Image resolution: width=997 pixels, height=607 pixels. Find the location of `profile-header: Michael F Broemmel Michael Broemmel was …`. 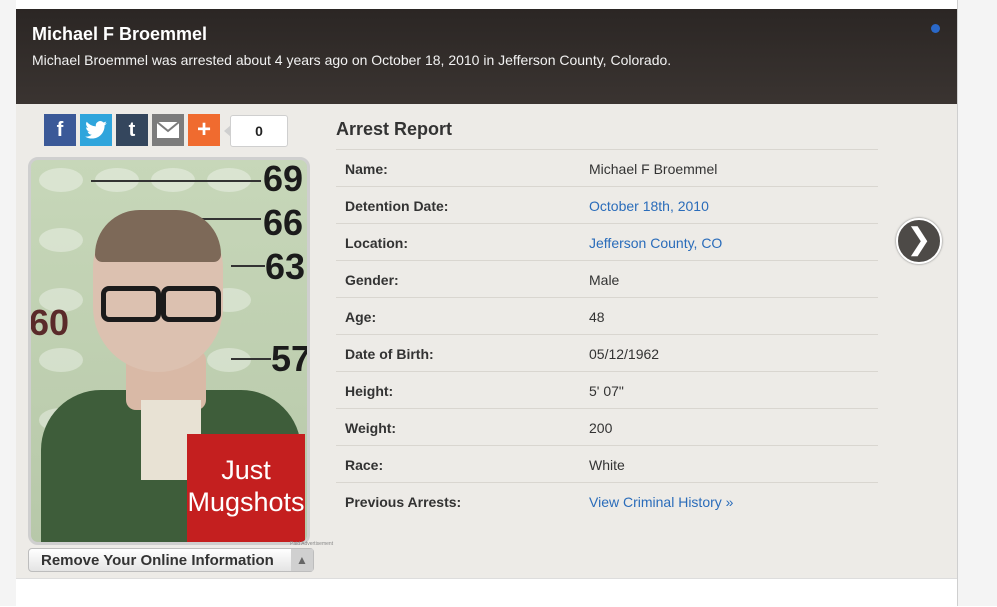

profile-header: Michael F Broemmel Michael Broemmel was … is located at coordinates (486, 56).